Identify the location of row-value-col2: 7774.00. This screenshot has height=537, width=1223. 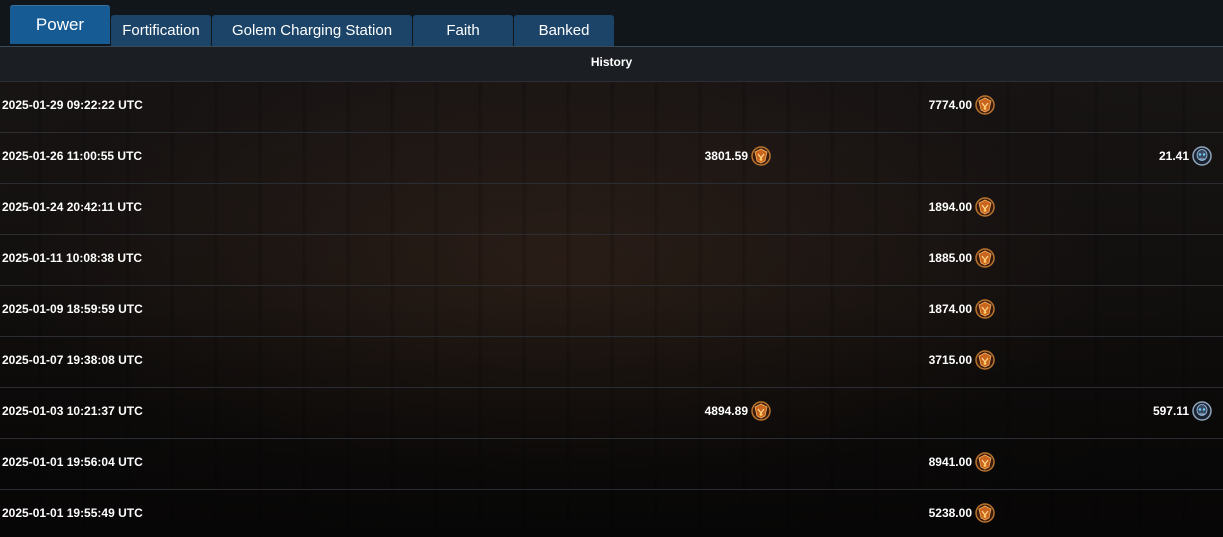
(962, 105).